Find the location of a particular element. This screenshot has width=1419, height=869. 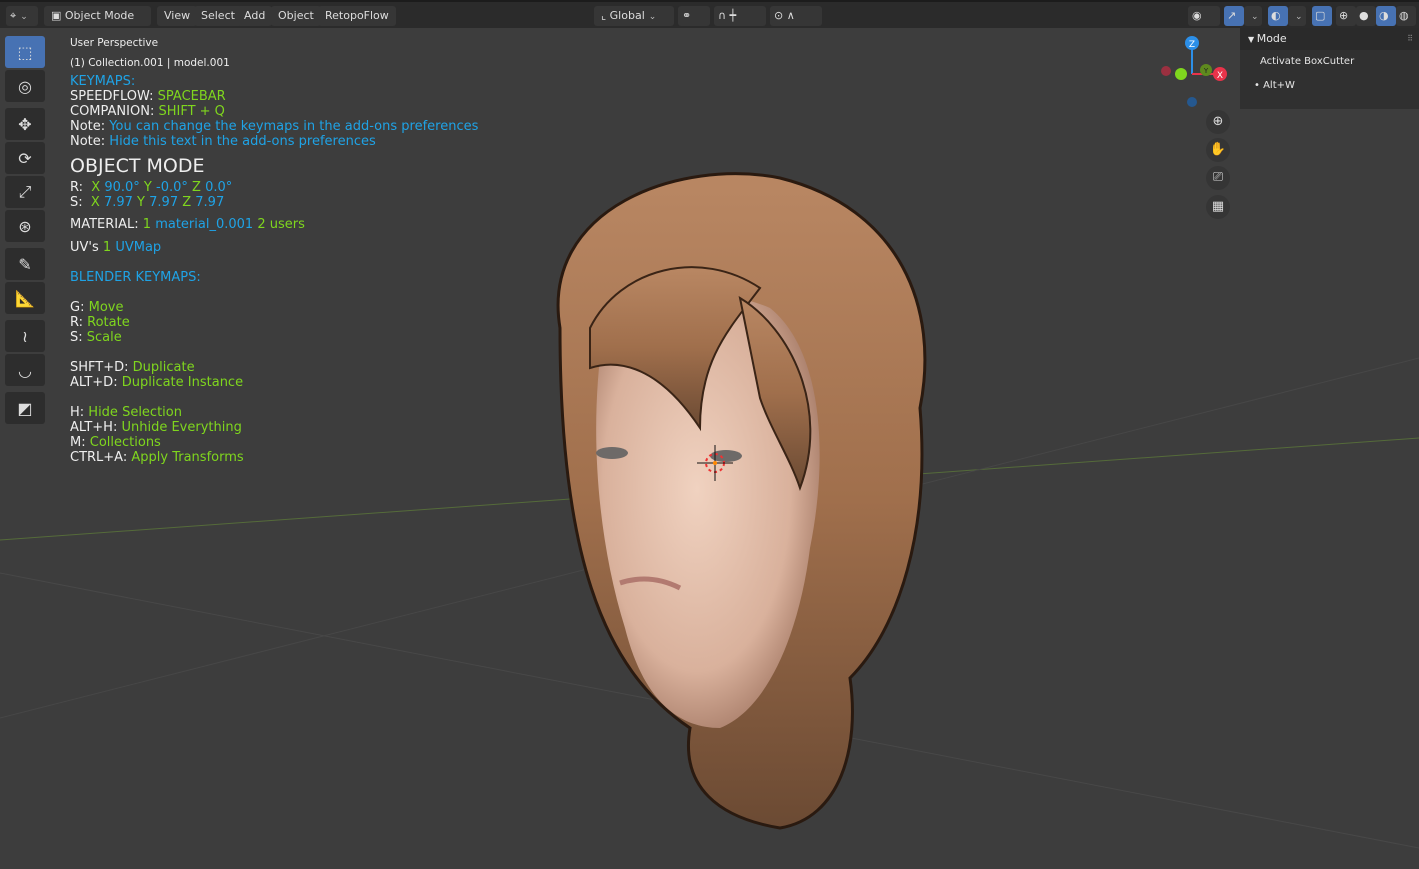

gizmo-toggle: ↗ is located at coordinates (1234, 16).